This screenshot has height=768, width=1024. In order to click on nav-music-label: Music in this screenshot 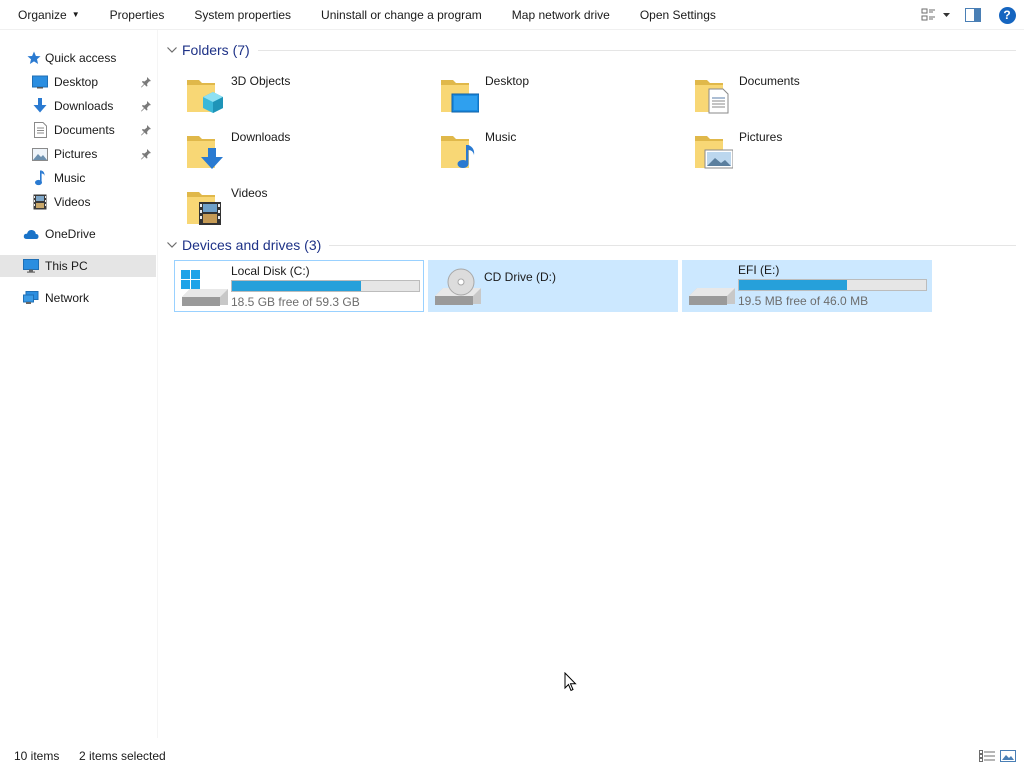, I will do `click(70, 178)`.